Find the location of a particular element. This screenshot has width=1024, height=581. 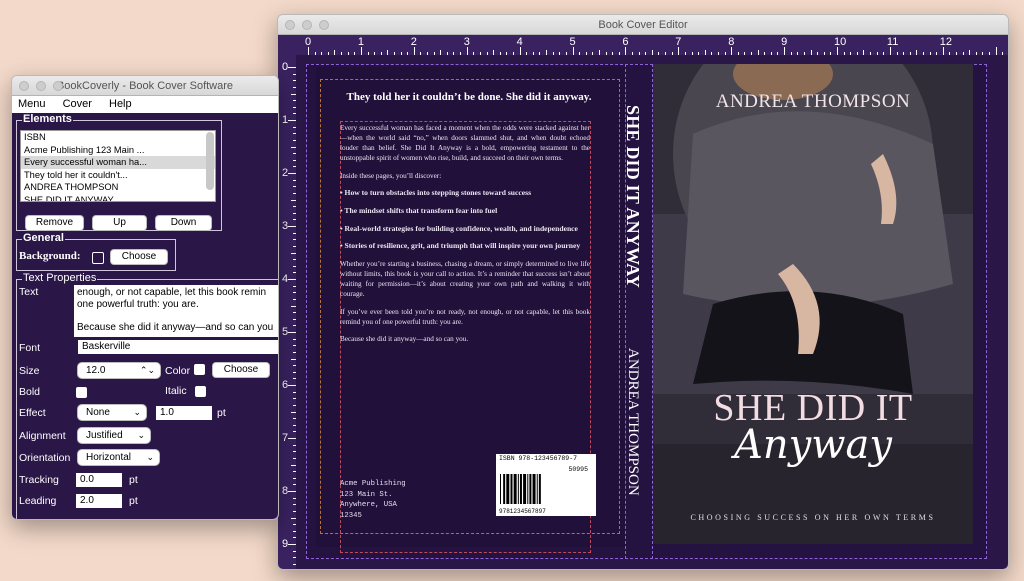

alignment-select: Justified ⌄ is located at coordinates (114, 435).